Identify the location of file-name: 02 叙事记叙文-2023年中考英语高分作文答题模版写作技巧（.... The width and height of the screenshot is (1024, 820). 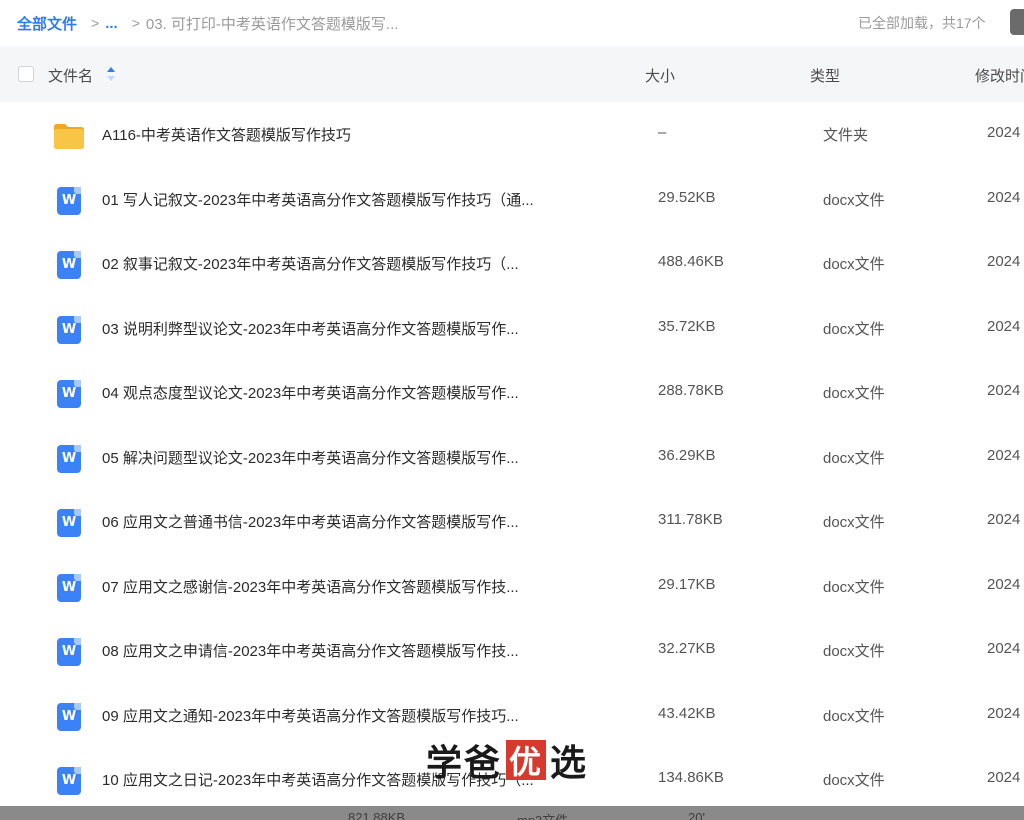
(310, 263).